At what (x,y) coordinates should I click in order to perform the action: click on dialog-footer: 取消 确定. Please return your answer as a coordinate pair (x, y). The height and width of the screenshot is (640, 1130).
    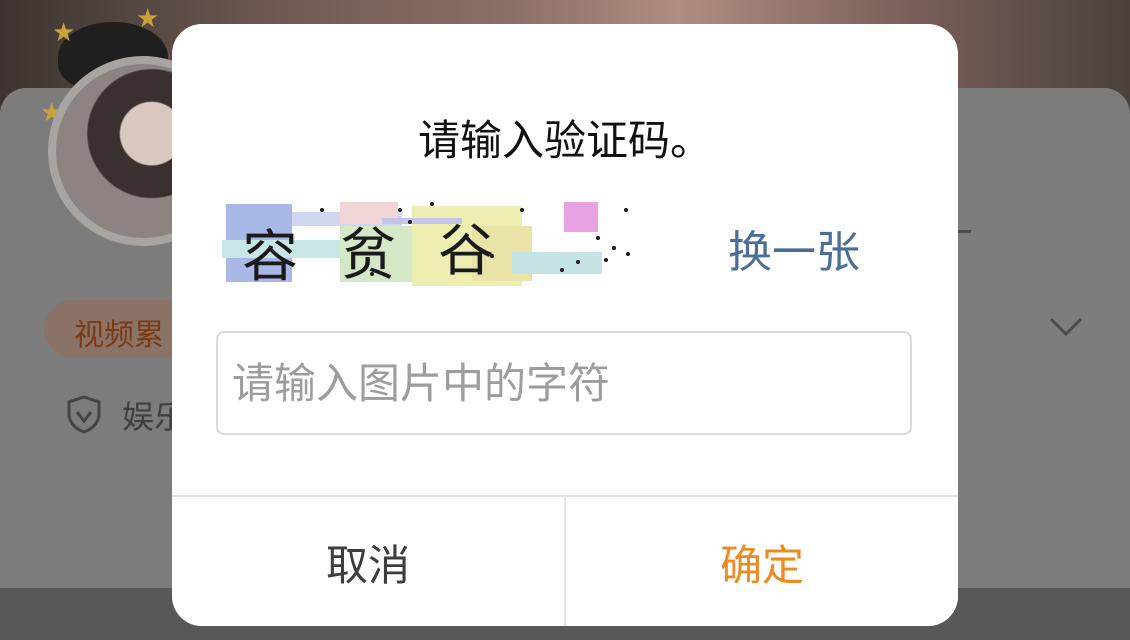
    Looking at the image, I should click on (565, 560).